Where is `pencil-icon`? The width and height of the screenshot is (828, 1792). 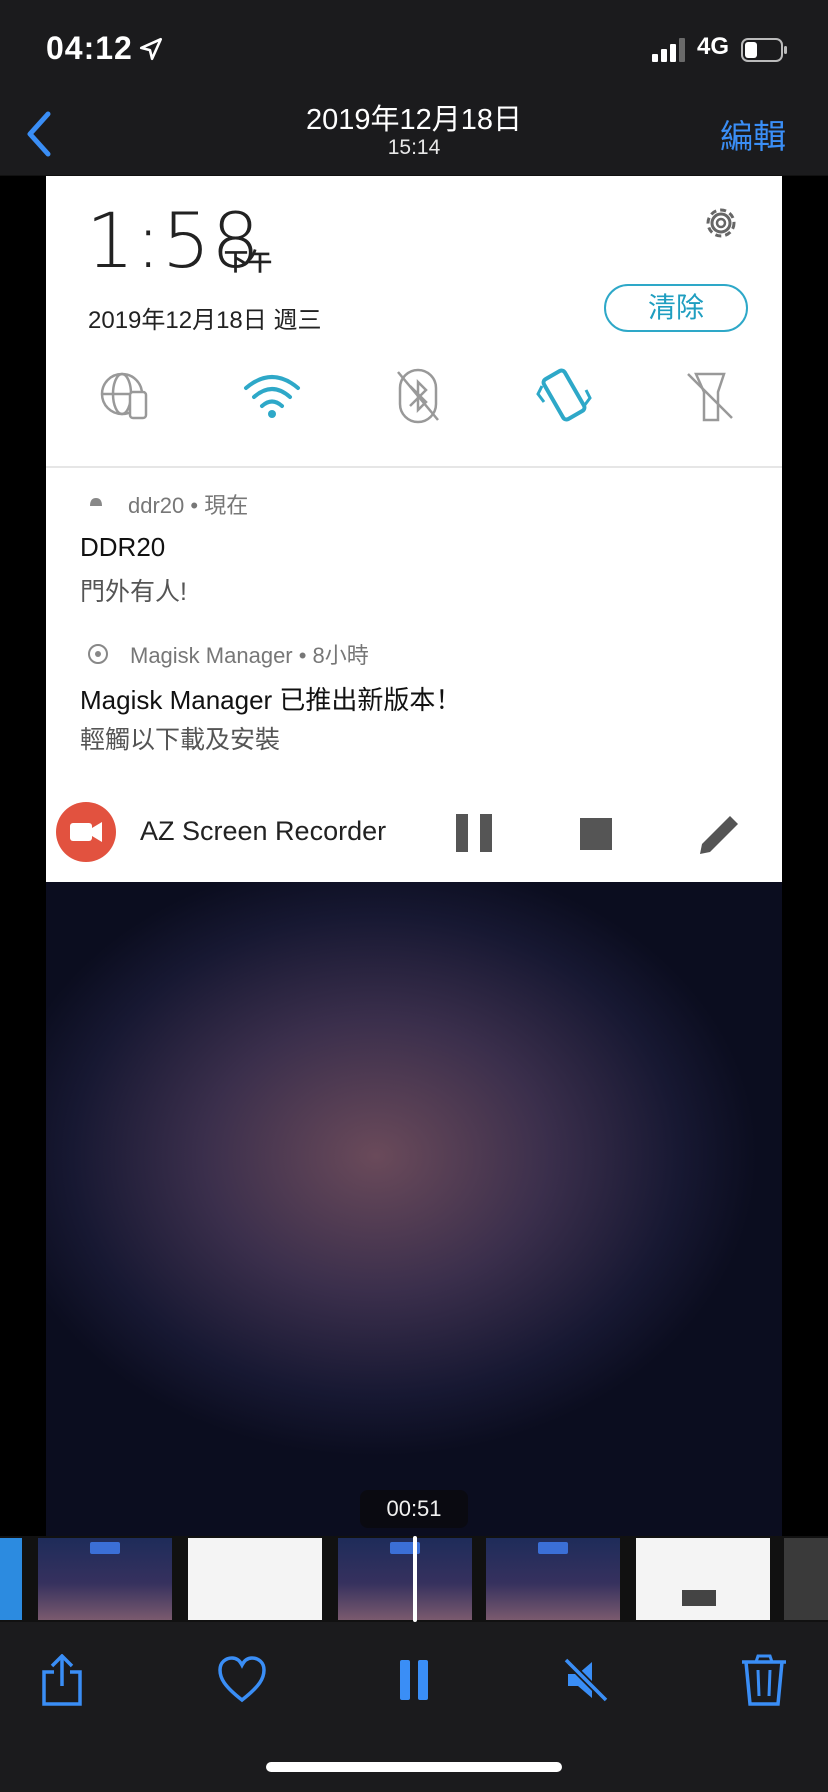 pencil-icon is located at coordinates (719, 835).